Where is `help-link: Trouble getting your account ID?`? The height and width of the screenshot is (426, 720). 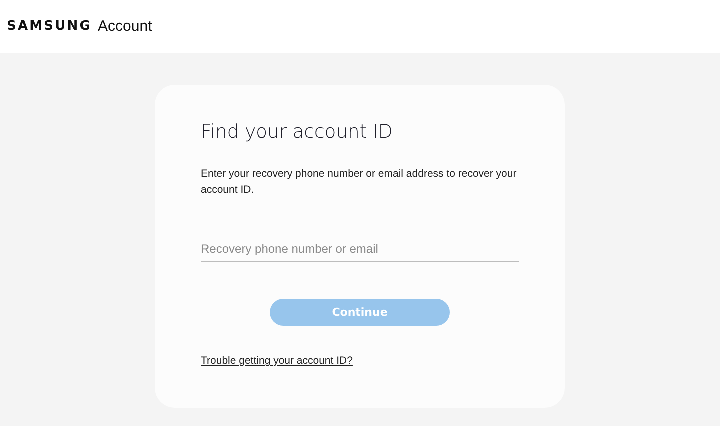
help-link: Trouble getting your account ID? is located at coordinates (277, 361).